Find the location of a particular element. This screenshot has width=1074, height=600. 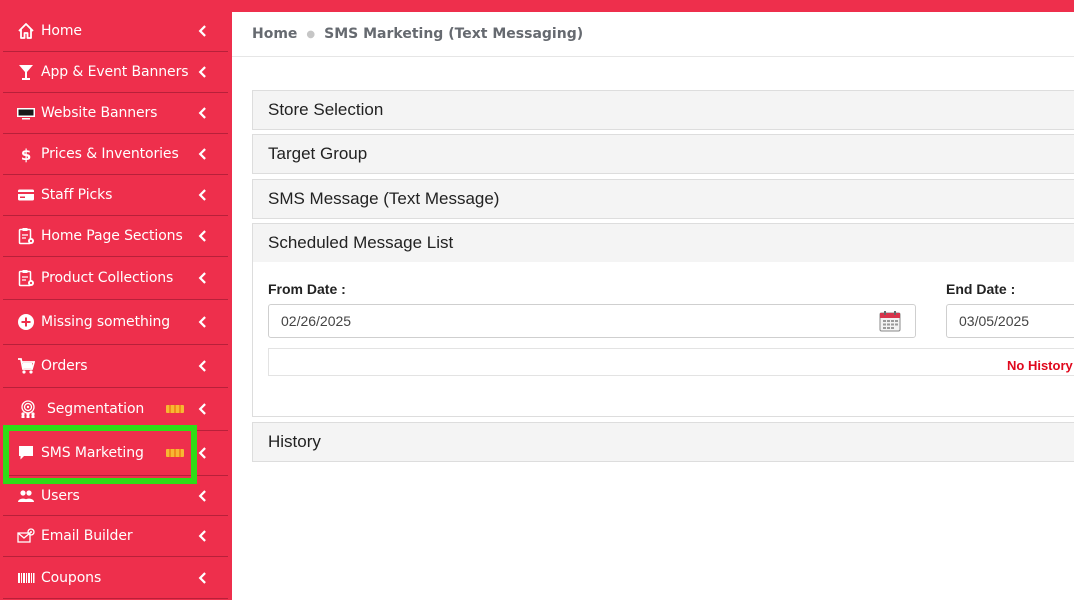

sidebar-item-label: Email Builder is located at coordinates (87, 536).